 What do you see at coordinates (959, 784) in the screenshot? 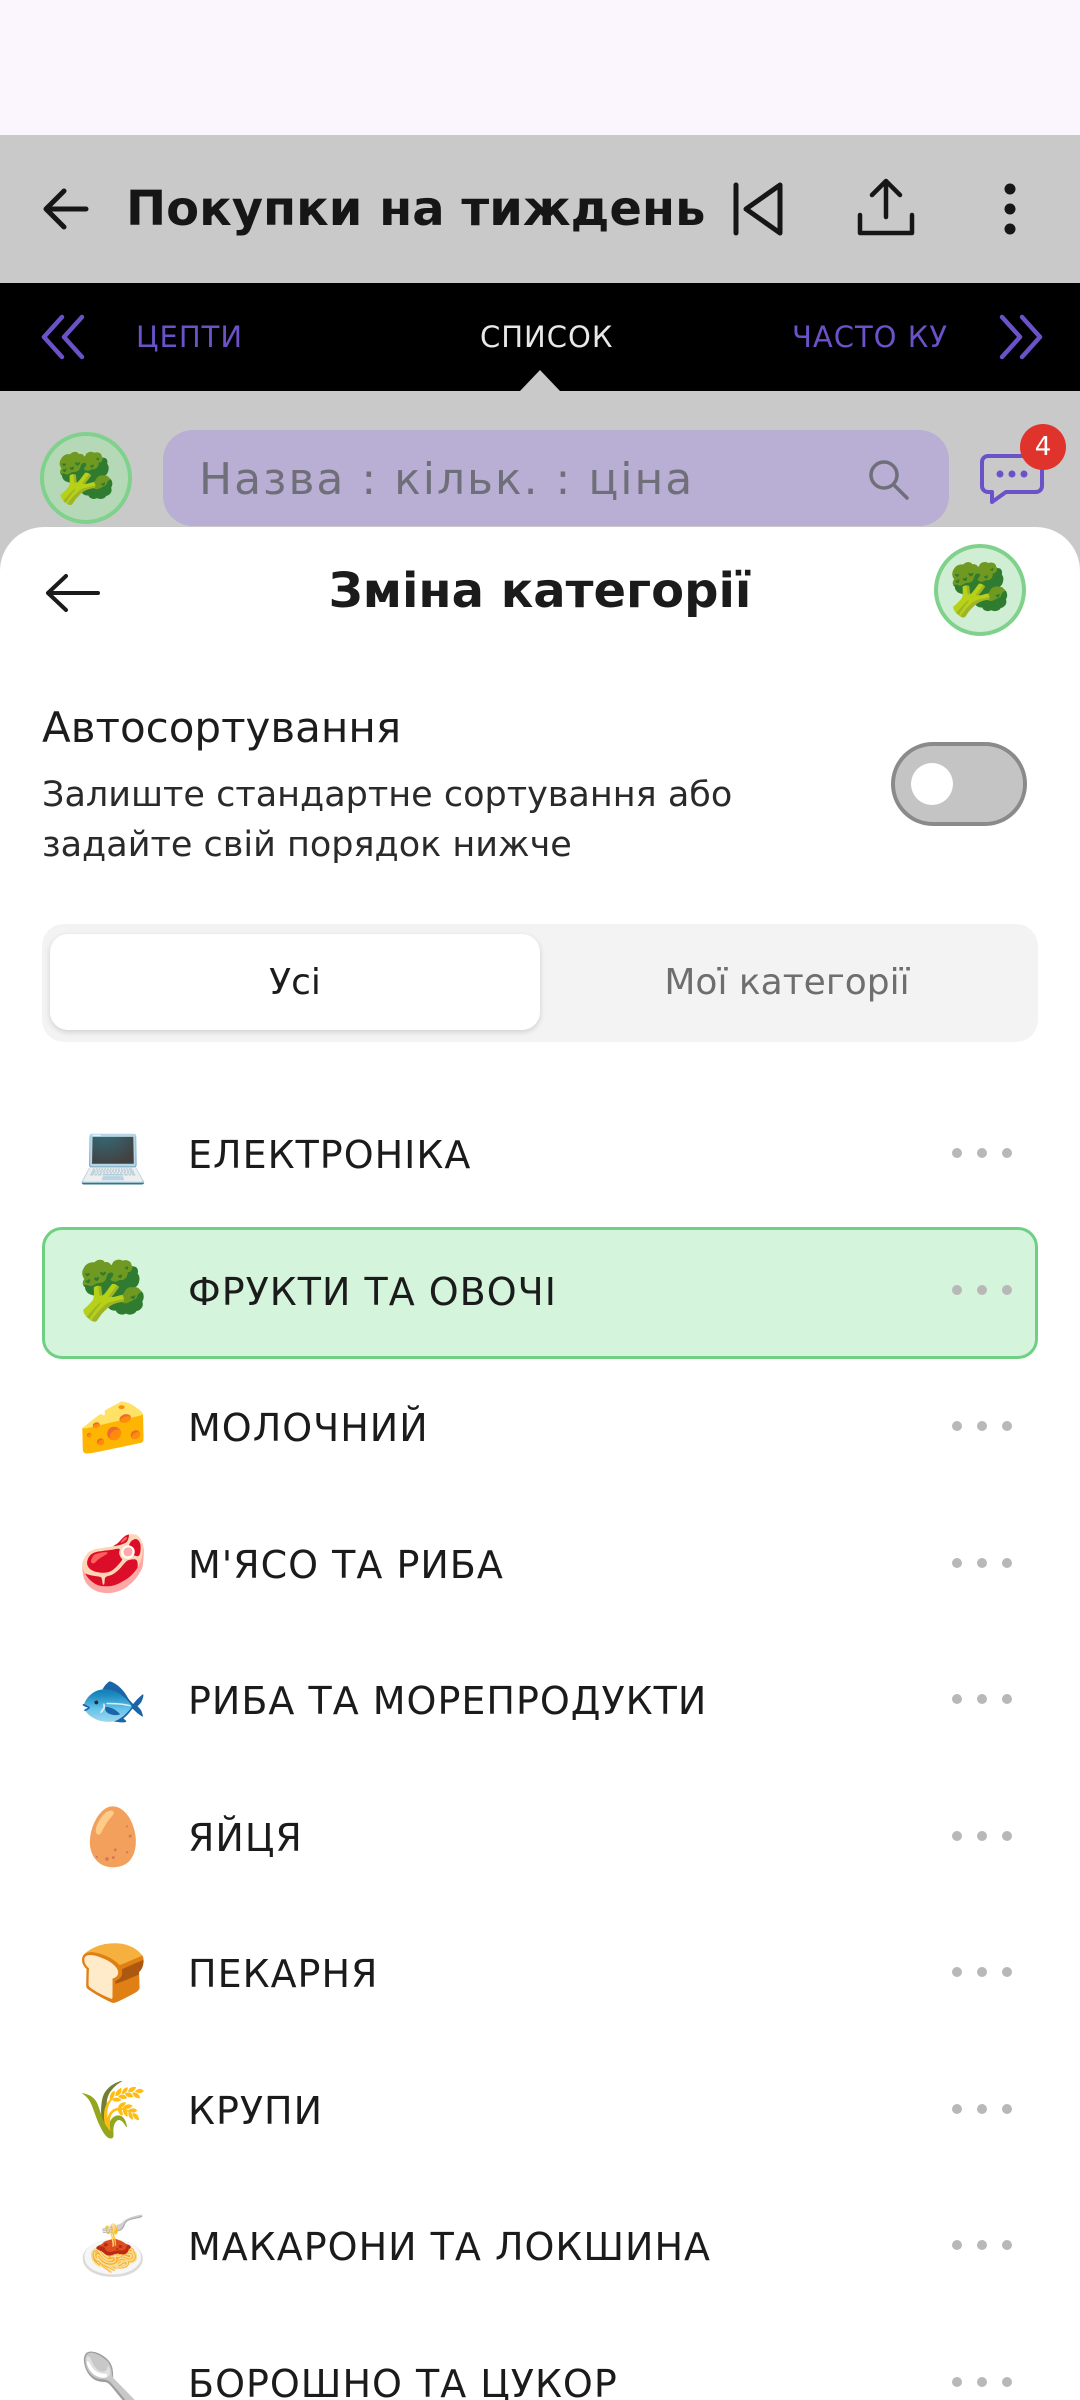
I see `auto-sort-toggle` at bounding box center [959, 784].